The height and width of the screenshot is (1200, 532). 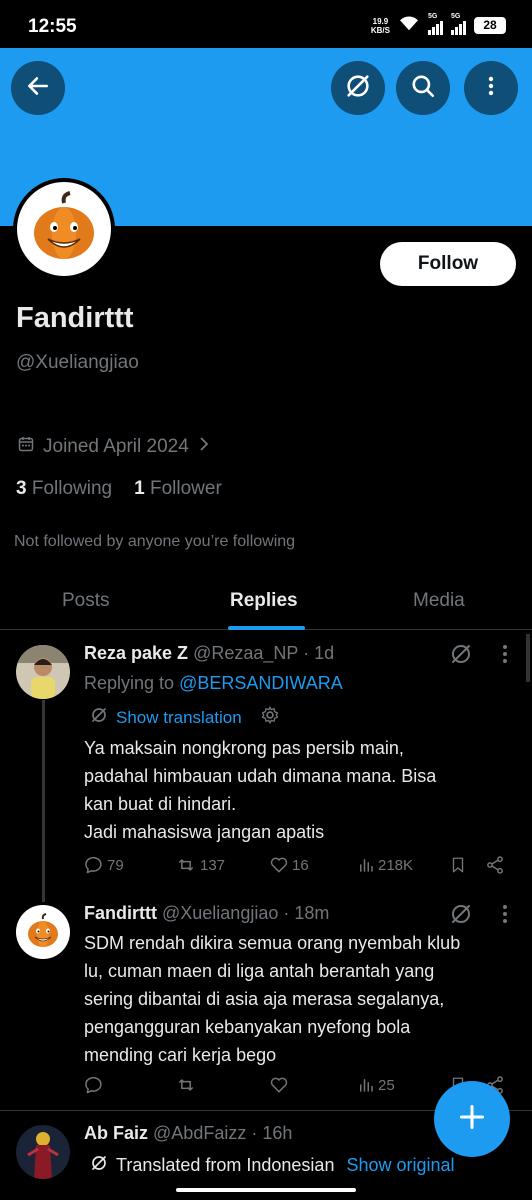 I want to click on author-handle: @AbdFaizz, so click(x=200, y=1133).